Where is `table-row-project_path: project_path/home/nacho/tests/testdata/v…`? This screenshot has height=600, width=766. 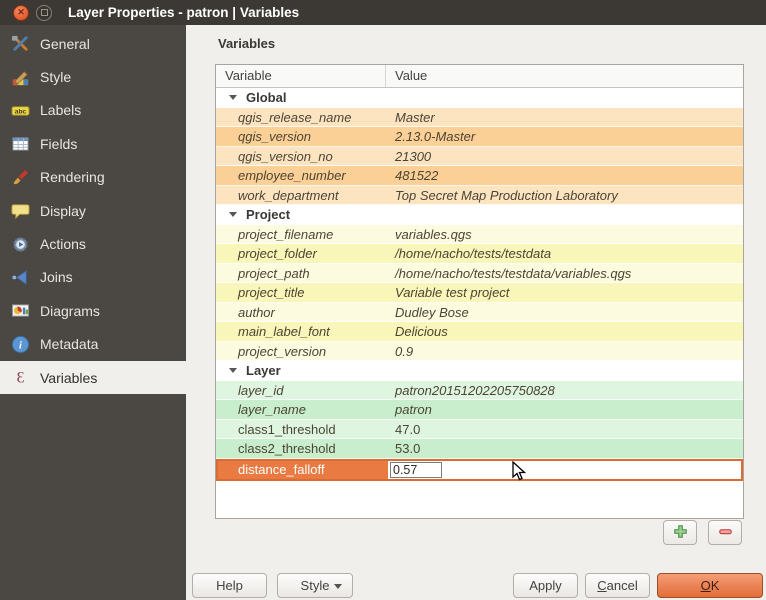 table-row-project_path: project_path/home/nacho/tests/testdata/v… is located at coordinates (479, 273).